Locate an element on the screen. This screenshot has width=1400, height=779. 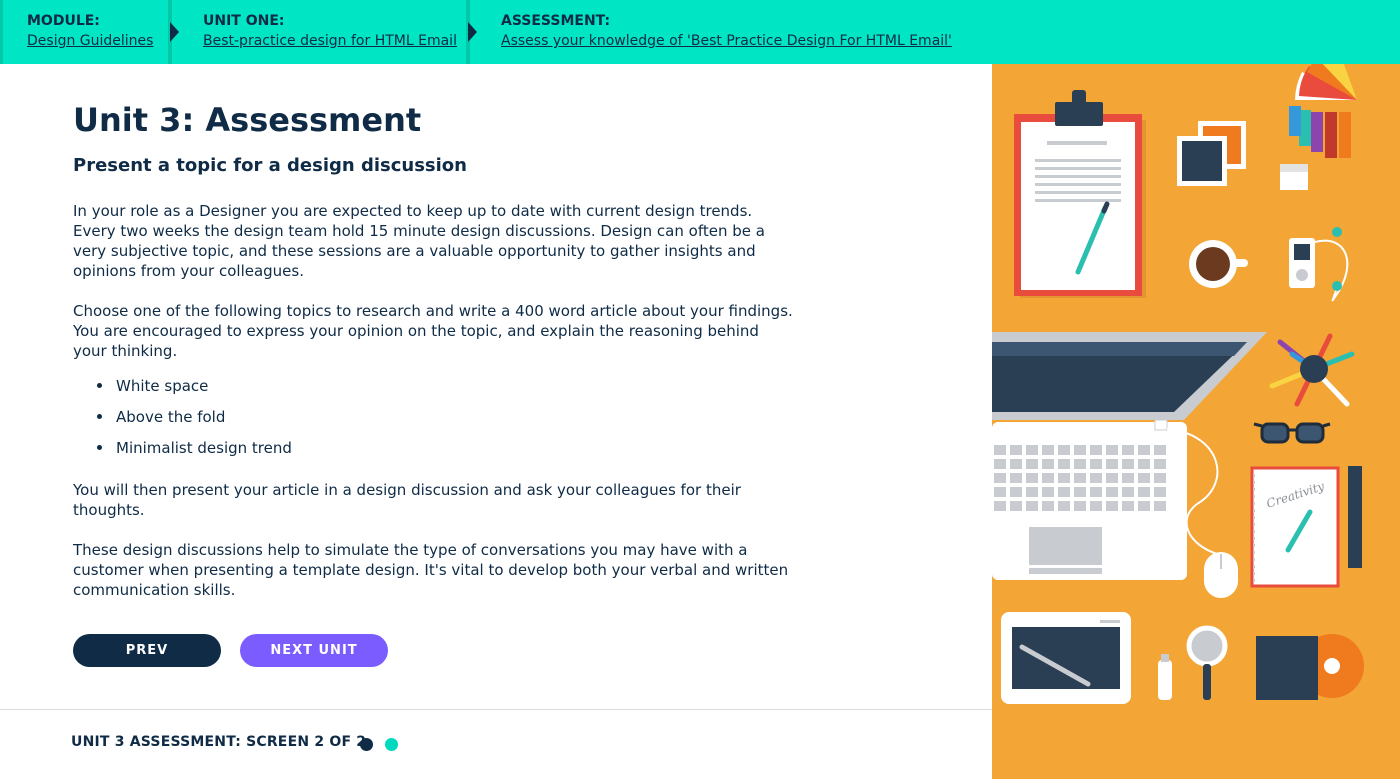
keyboard-icon is located at coordinates (1080, 478).